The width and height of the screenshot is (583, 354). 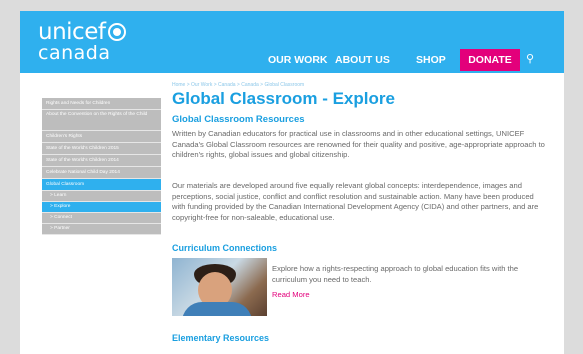 I want to click on sidebar-subitem-learn: > Learn, so click(x=101, y=196).